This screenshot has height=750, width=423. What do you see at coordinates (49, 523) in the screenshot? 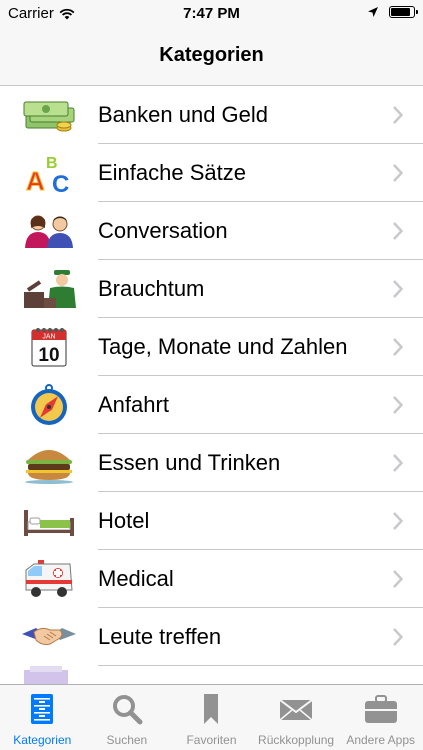
I see `bed-icon` at bounding box center [49, 523].